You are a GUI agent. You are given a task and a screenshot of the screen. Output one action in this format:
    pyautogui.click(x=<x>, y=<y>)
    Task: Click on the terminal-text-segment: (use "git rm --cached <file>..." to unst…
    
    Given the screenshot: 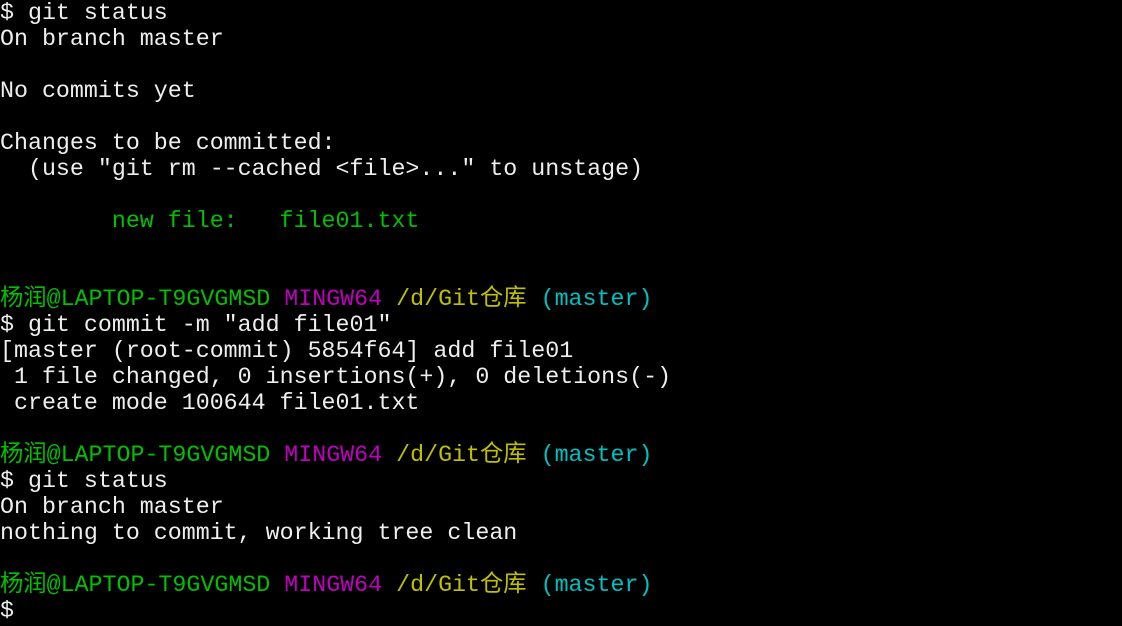 What is the action you would take?
    pyautogui.click(x=322, y=169)
    